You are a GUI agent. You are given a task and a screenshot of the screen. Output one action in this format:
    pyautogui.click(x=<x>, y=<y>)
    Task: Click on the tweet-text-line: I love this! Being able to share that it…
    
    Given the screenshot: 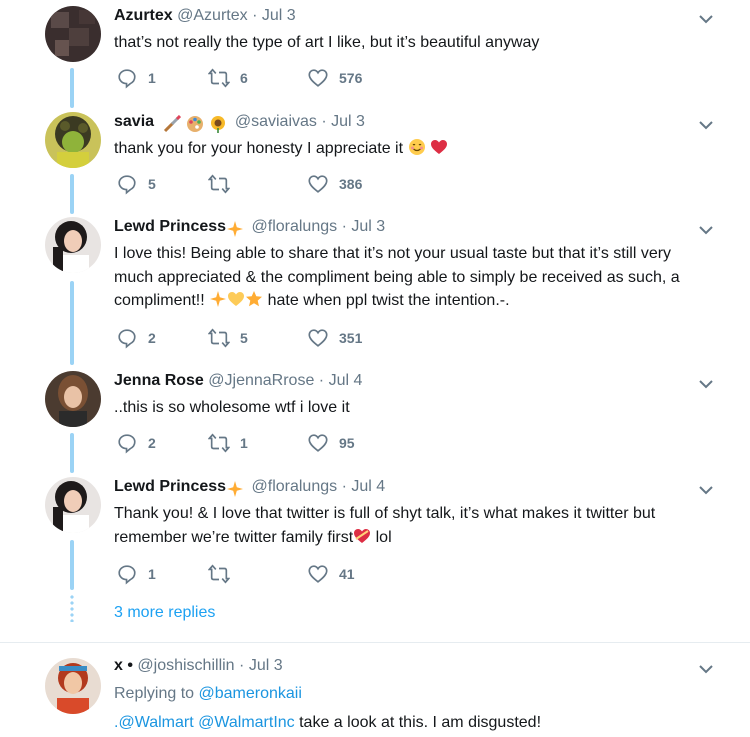 What is the action you would take?
    pyautogui.click(x=393, y=253)
    